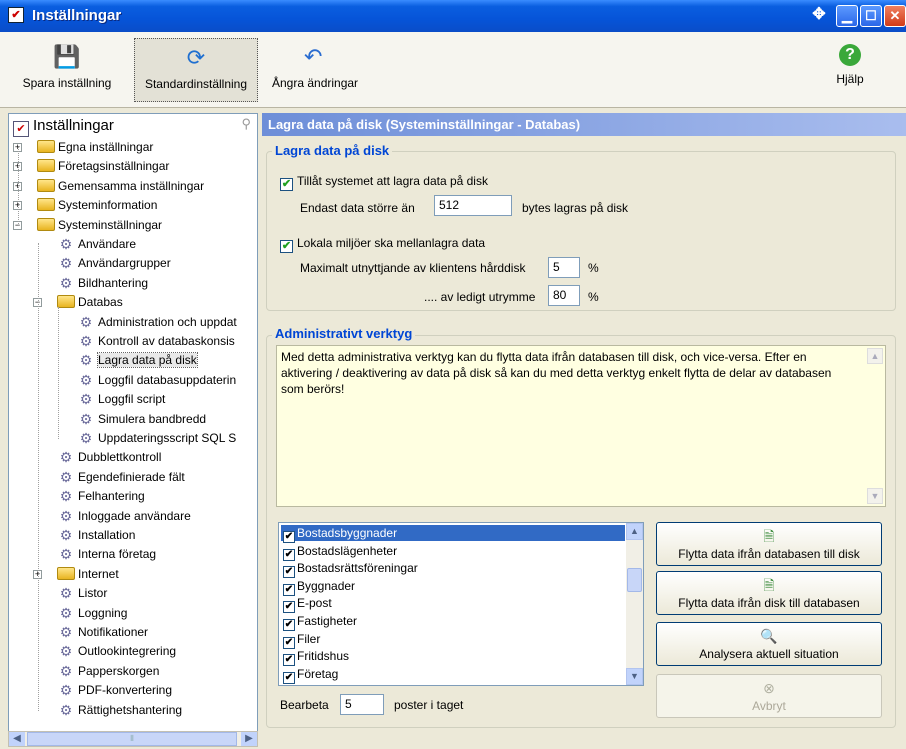  What do you see at coordinates (453, 675) in the screenshot?
I see `list-item: ✔ Företag` at bounding box center [453, 675].